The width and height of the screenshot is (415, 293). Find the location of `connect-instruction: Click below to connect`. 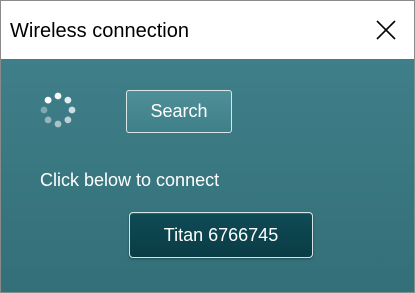

connect-instruction: Click below to connect is located at coordinates (130, 180).